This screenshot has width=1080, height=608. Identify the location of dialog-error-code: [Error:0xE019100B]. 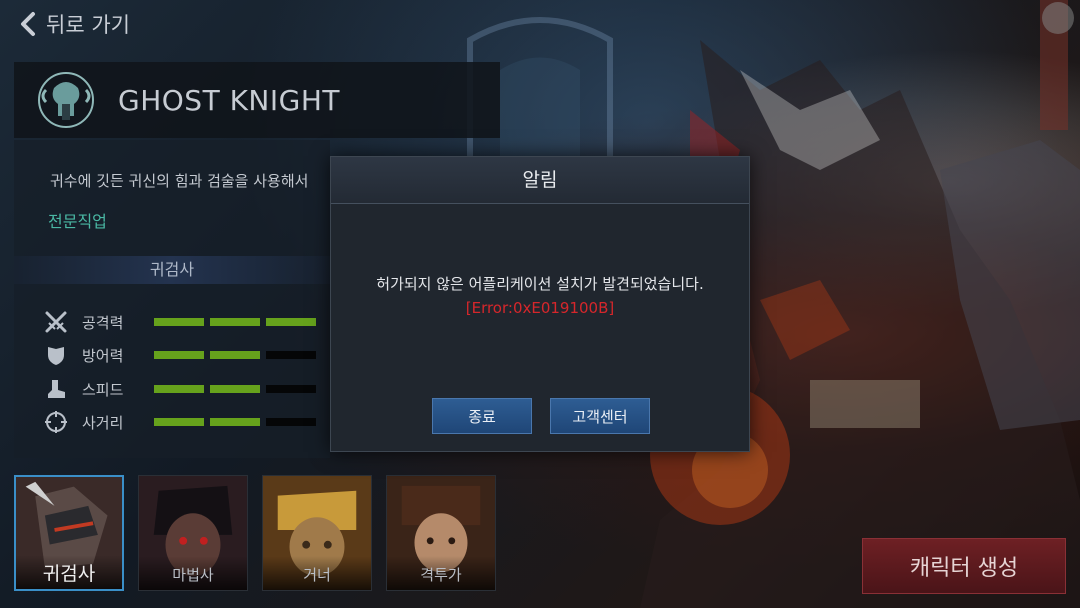
(540, 308).